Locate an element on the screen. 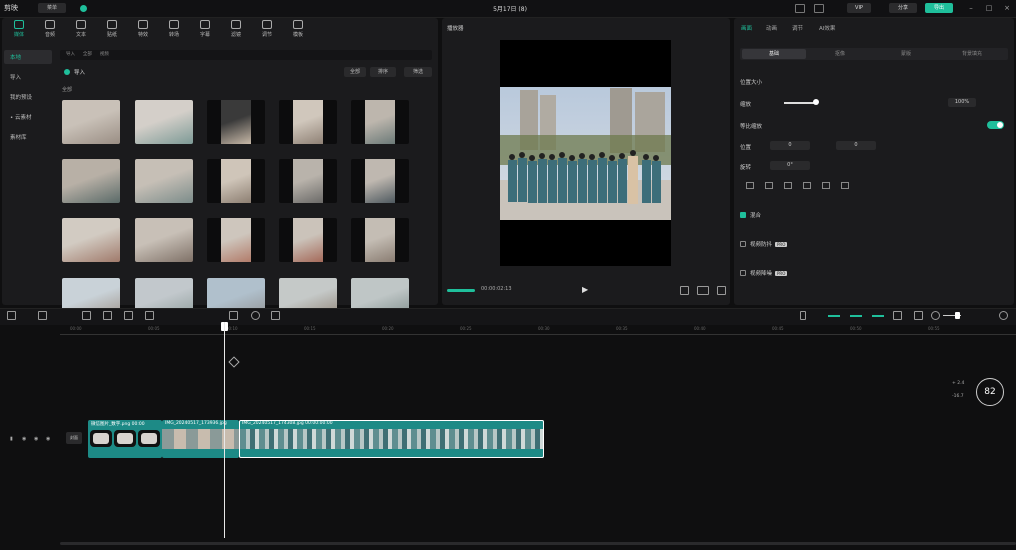  media-tab: 导入 is located at coordinates (70, 54).